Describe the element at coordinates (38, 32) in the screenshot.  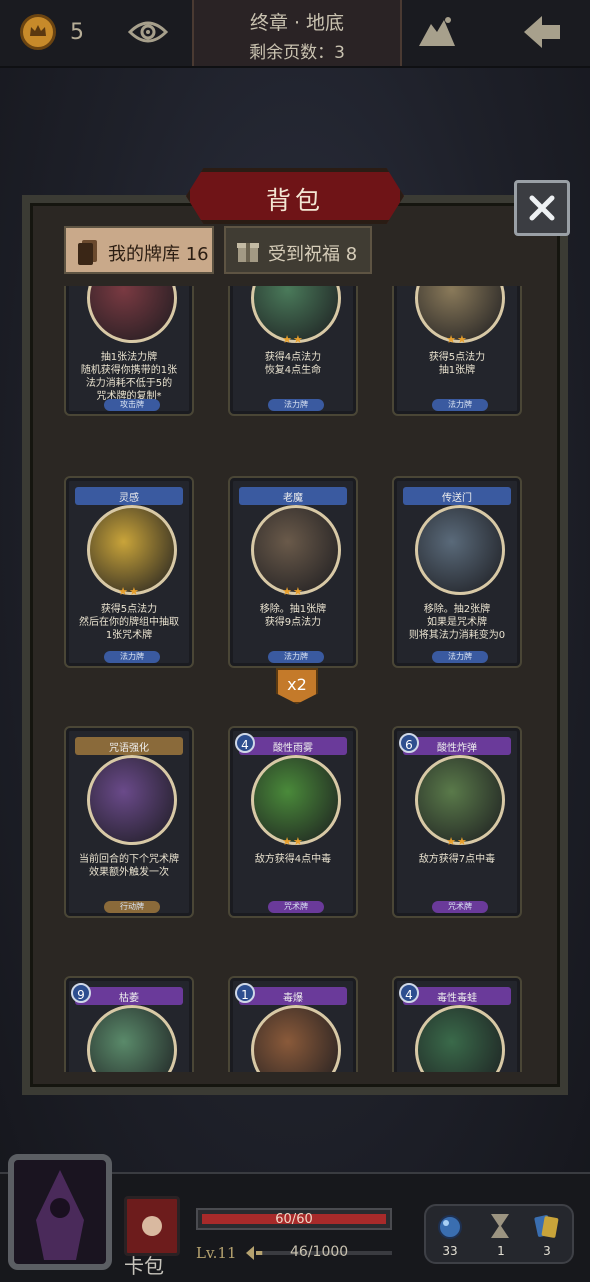
I see `crown-coin-icon` at that location.